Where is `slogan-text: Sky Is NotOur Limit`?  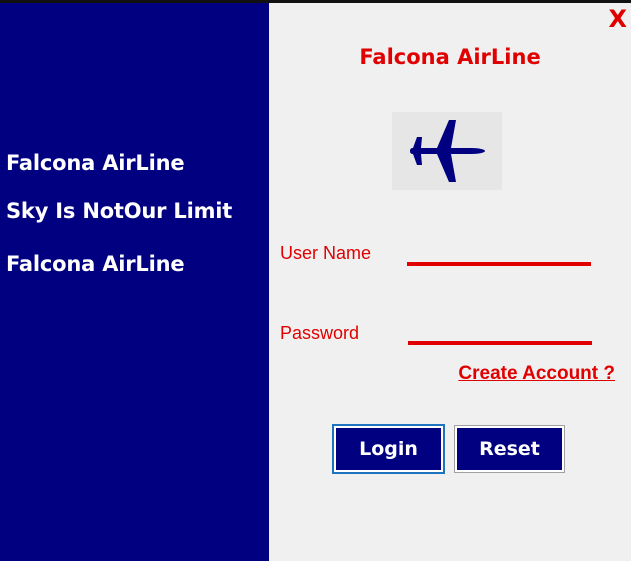 slogan-text: Sky Is NotOur Limit is located at coordinates (119, 211).